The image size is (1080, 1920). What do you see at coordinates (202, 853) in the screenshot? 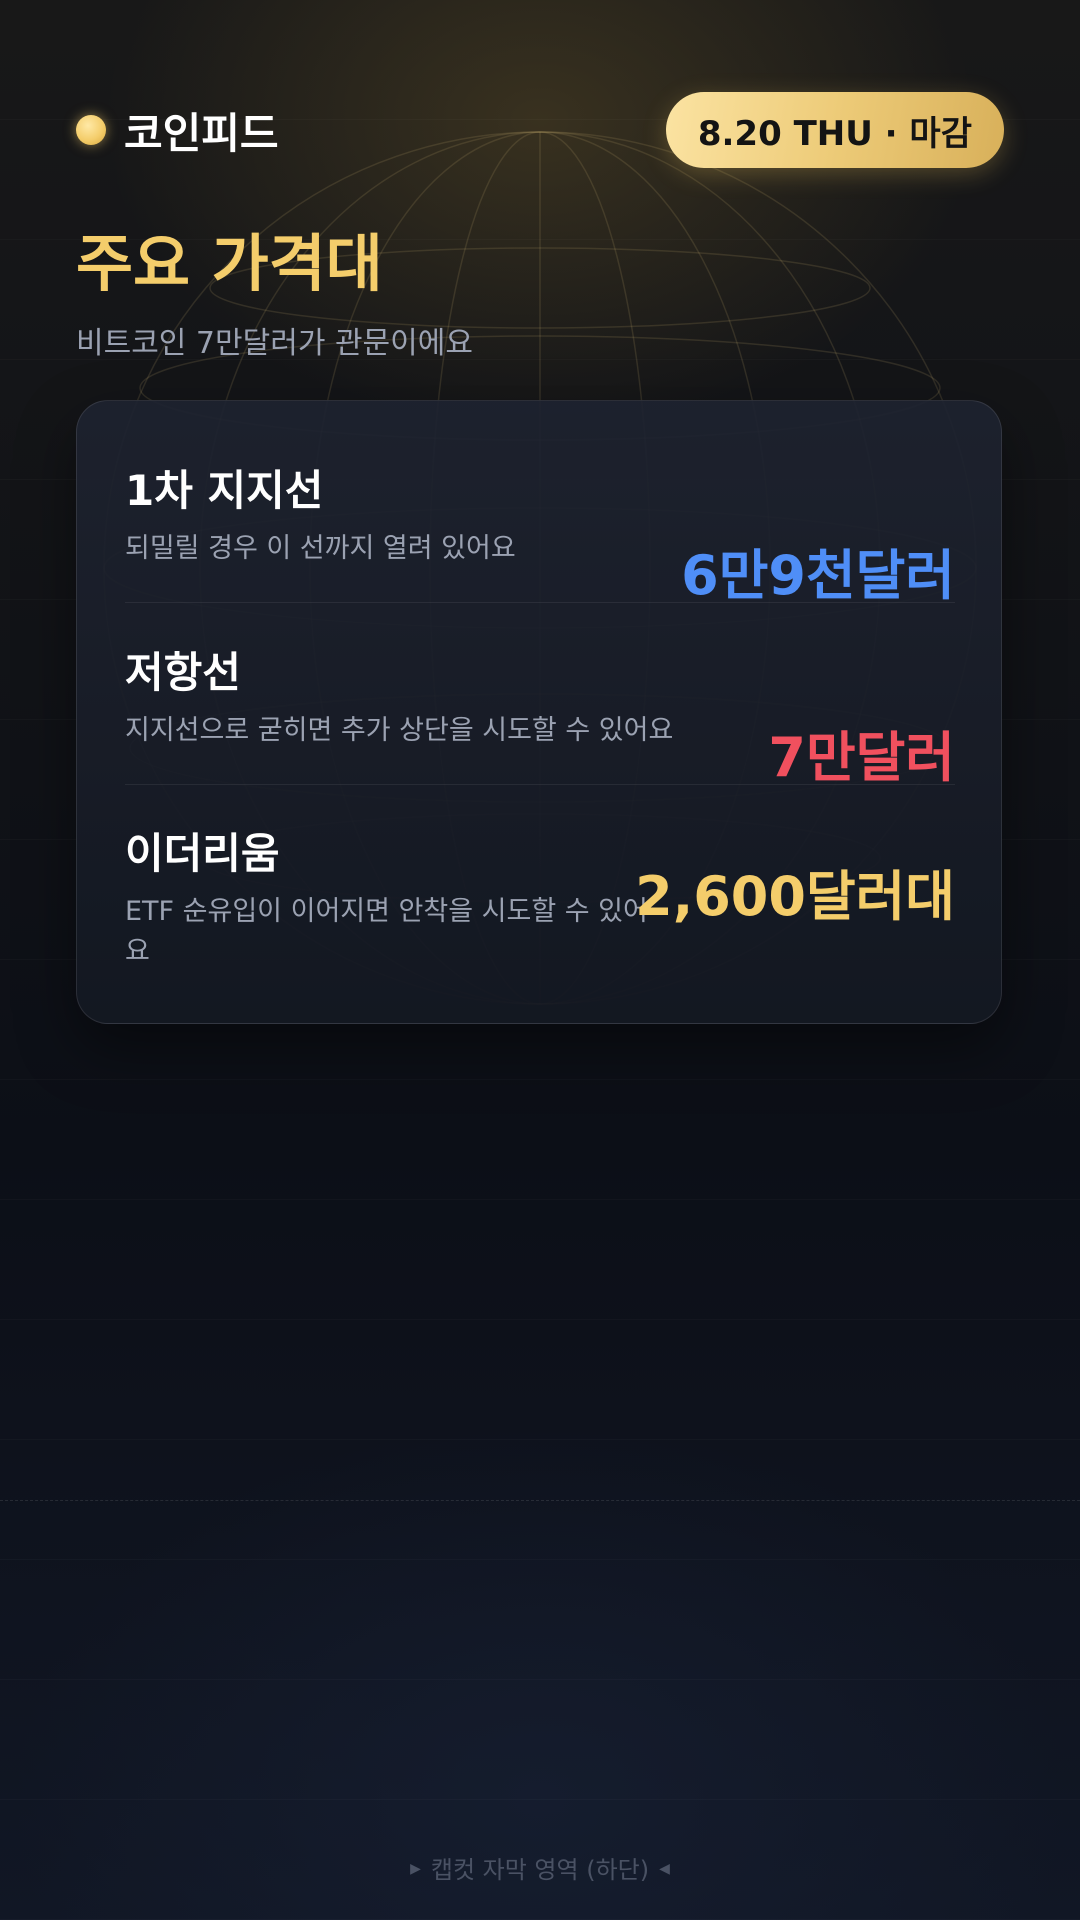
I see `price-level-label: 이더리움` at bounding box center [202, 853].